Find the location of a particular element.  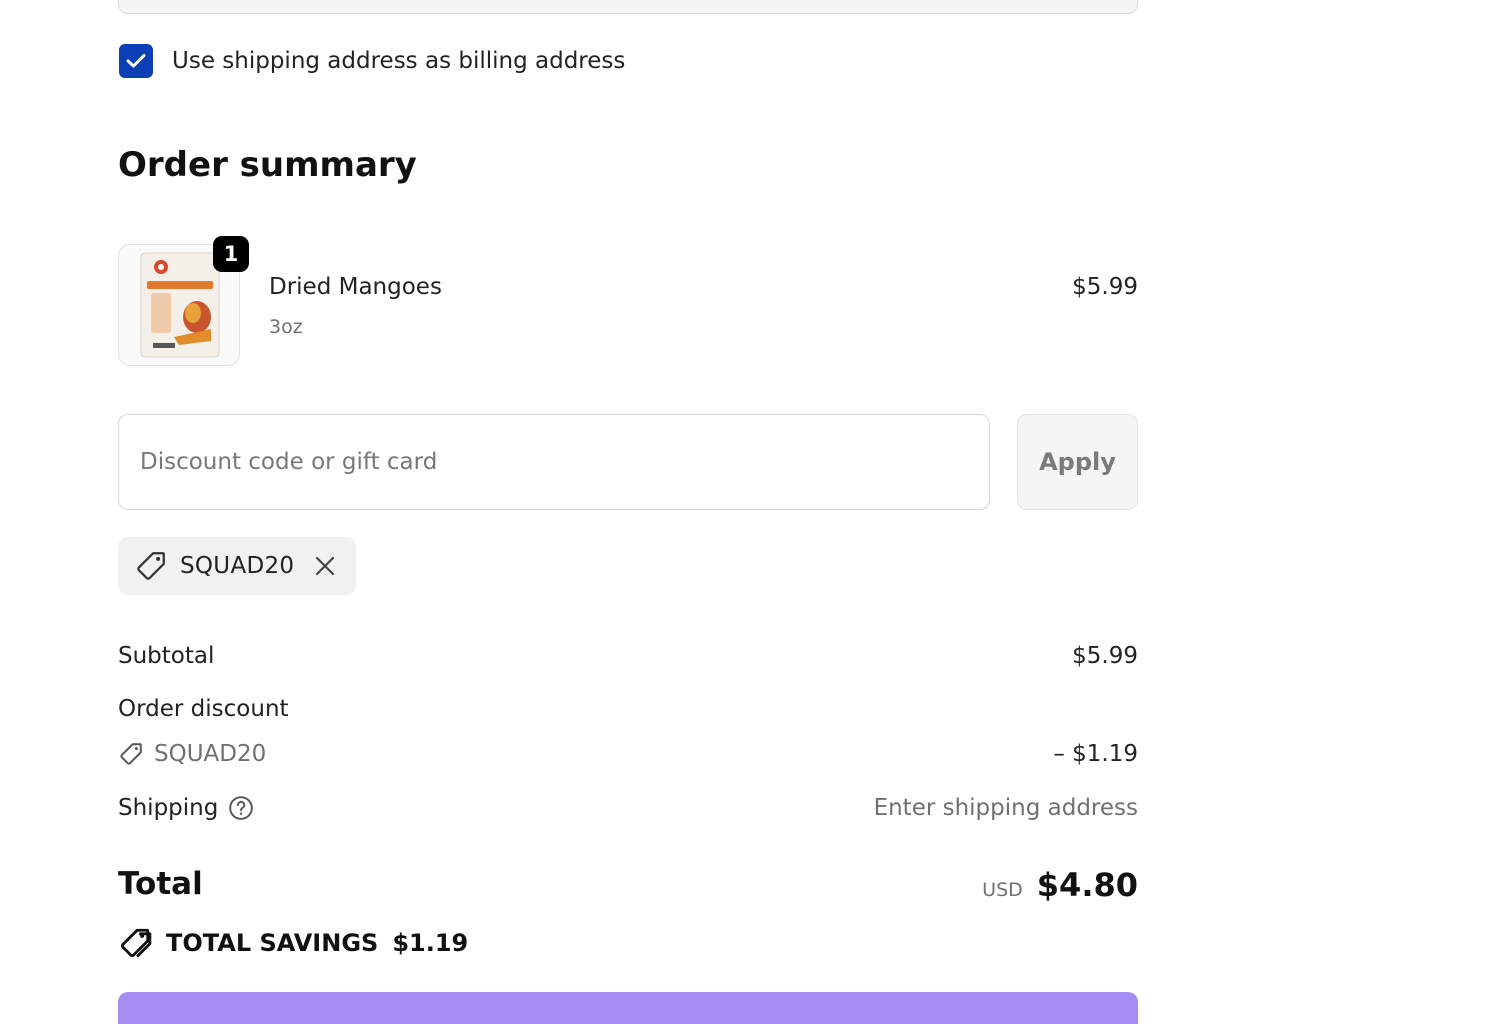

total-currency: USD is located at coordinates (1002, 890).